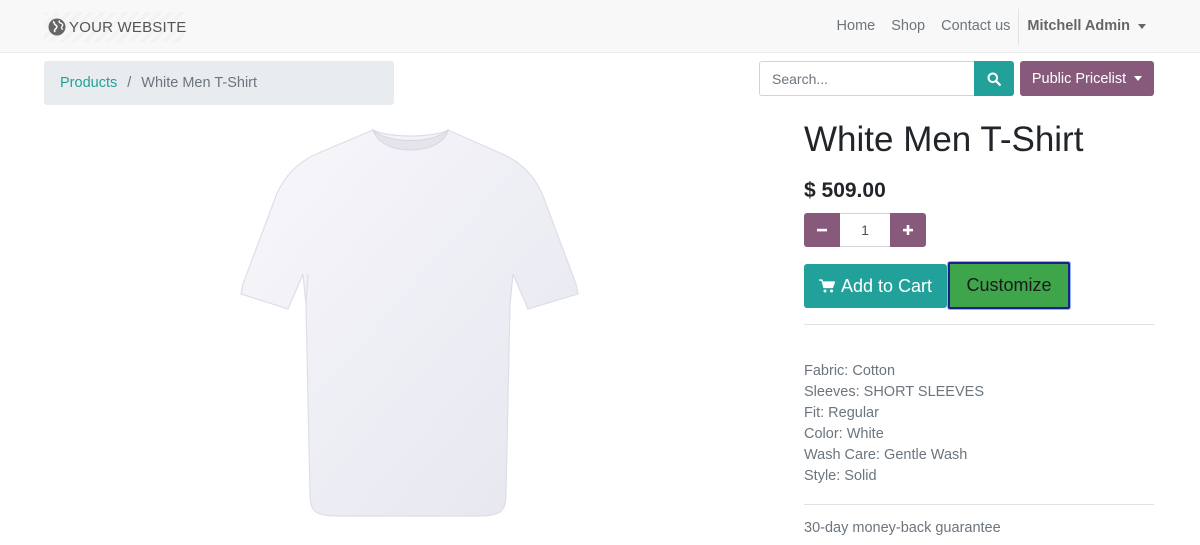 This screenshot has height=545, width=1200. I want to click on add-to-cart-label: Add to Cart, so click(886, 285).